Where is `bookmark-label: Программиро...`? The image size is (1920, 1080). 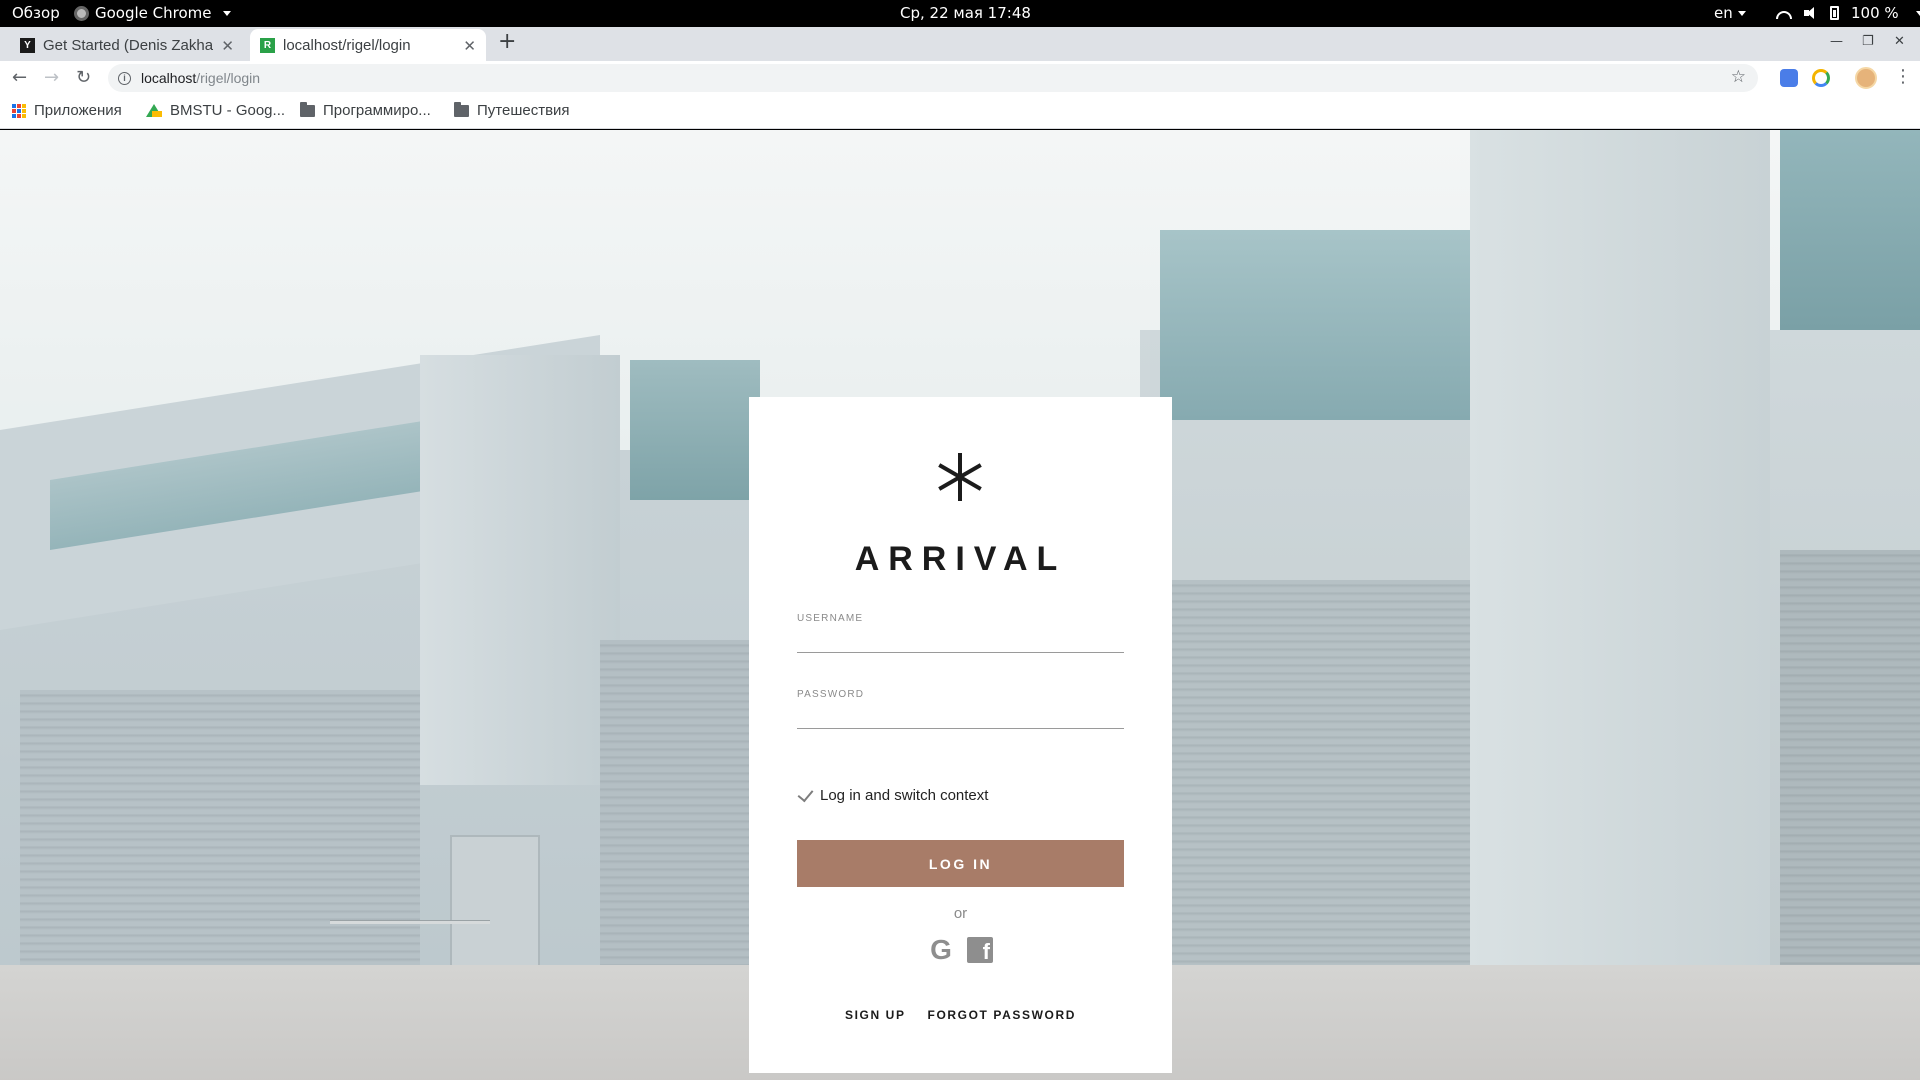
bookmark-label: Программиро... is located at coordinates (377, 110).